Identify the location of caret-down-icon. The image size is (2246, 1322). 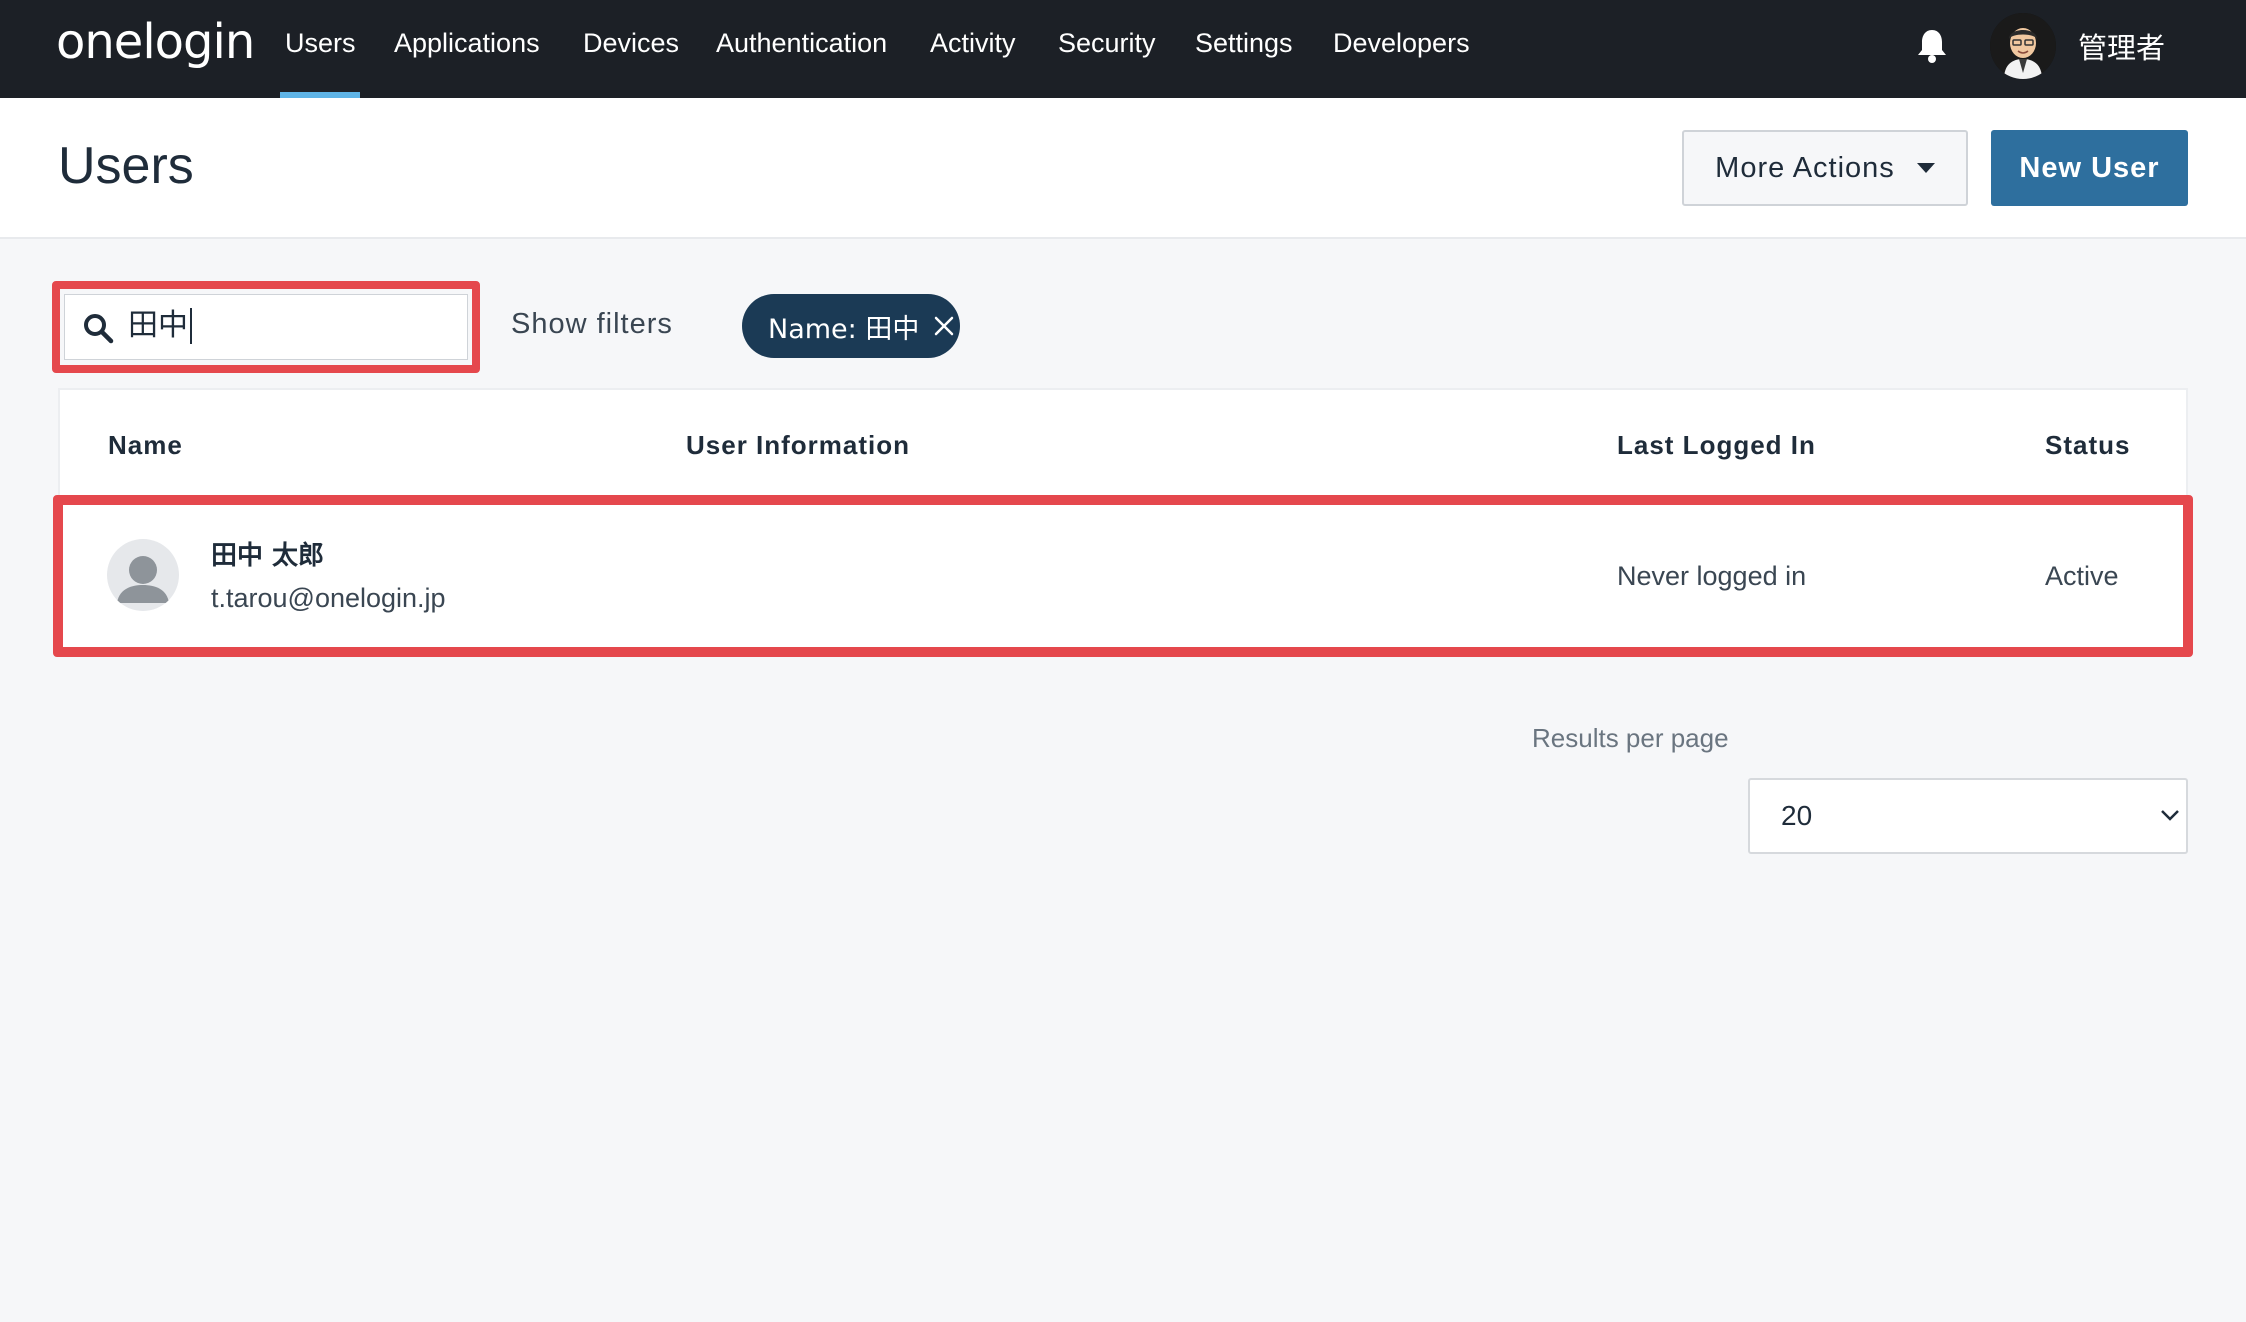
(1925, 168).